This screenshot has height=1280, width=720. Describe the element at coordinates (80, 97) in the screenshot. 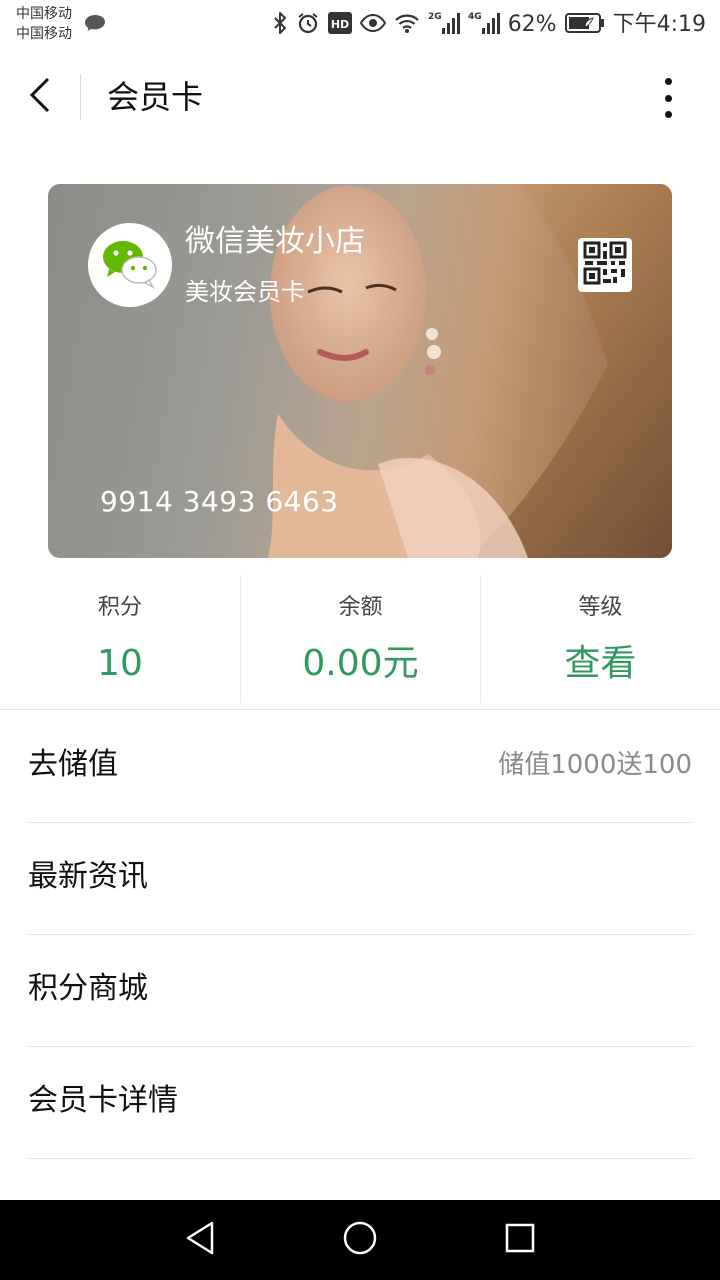

I see `nav-divider` at that location.